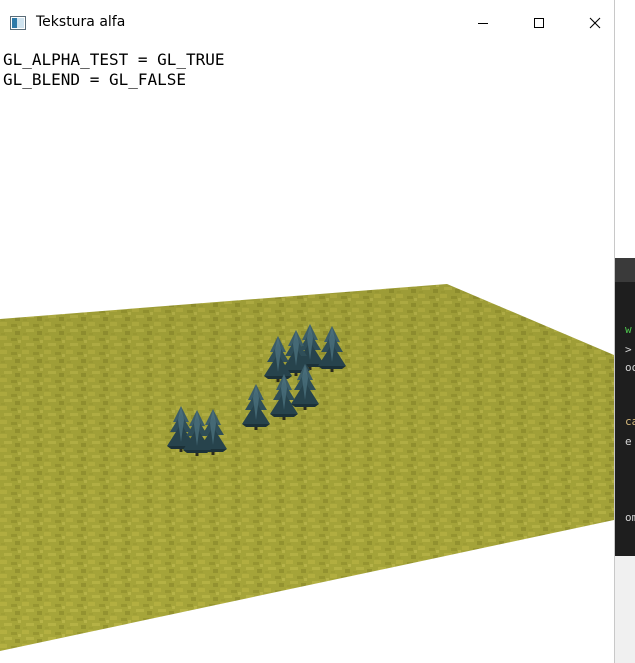 The image size is (635, 663). What do you see at coordinates (628, 441) in the screenshot?
I see `code-fragment: e` at bounding box center [628, 441].